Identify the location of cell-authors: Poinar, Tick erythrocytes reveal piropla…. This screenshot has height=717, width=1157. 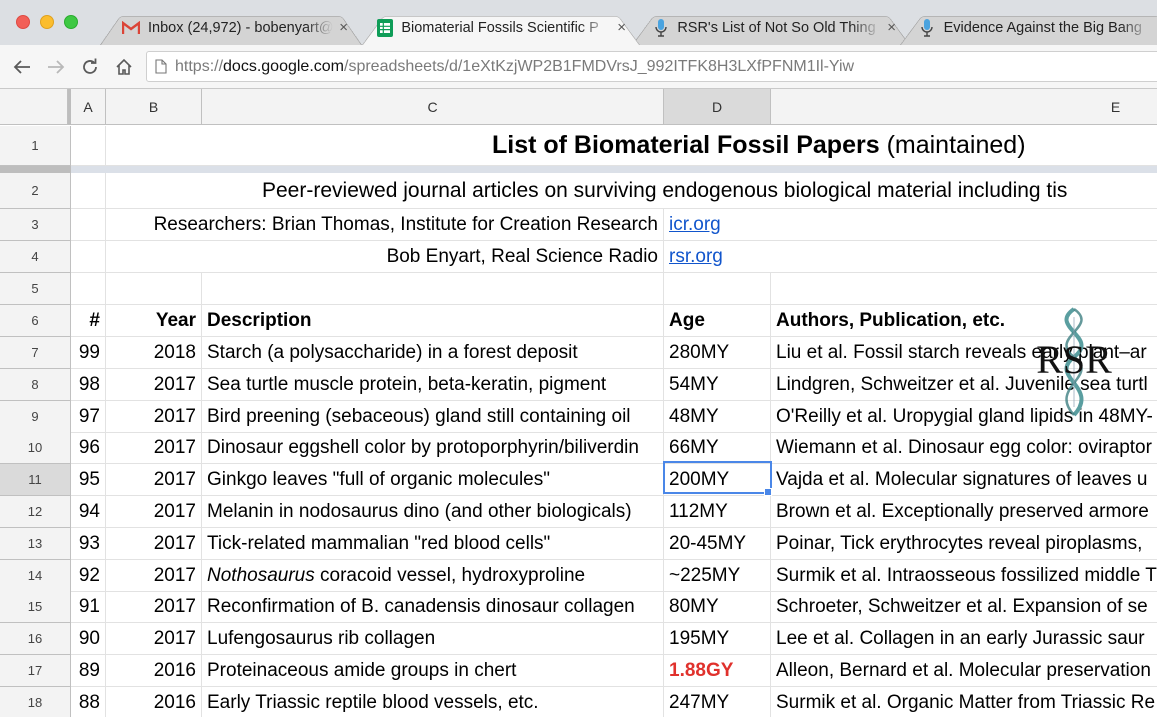
(964, 544).